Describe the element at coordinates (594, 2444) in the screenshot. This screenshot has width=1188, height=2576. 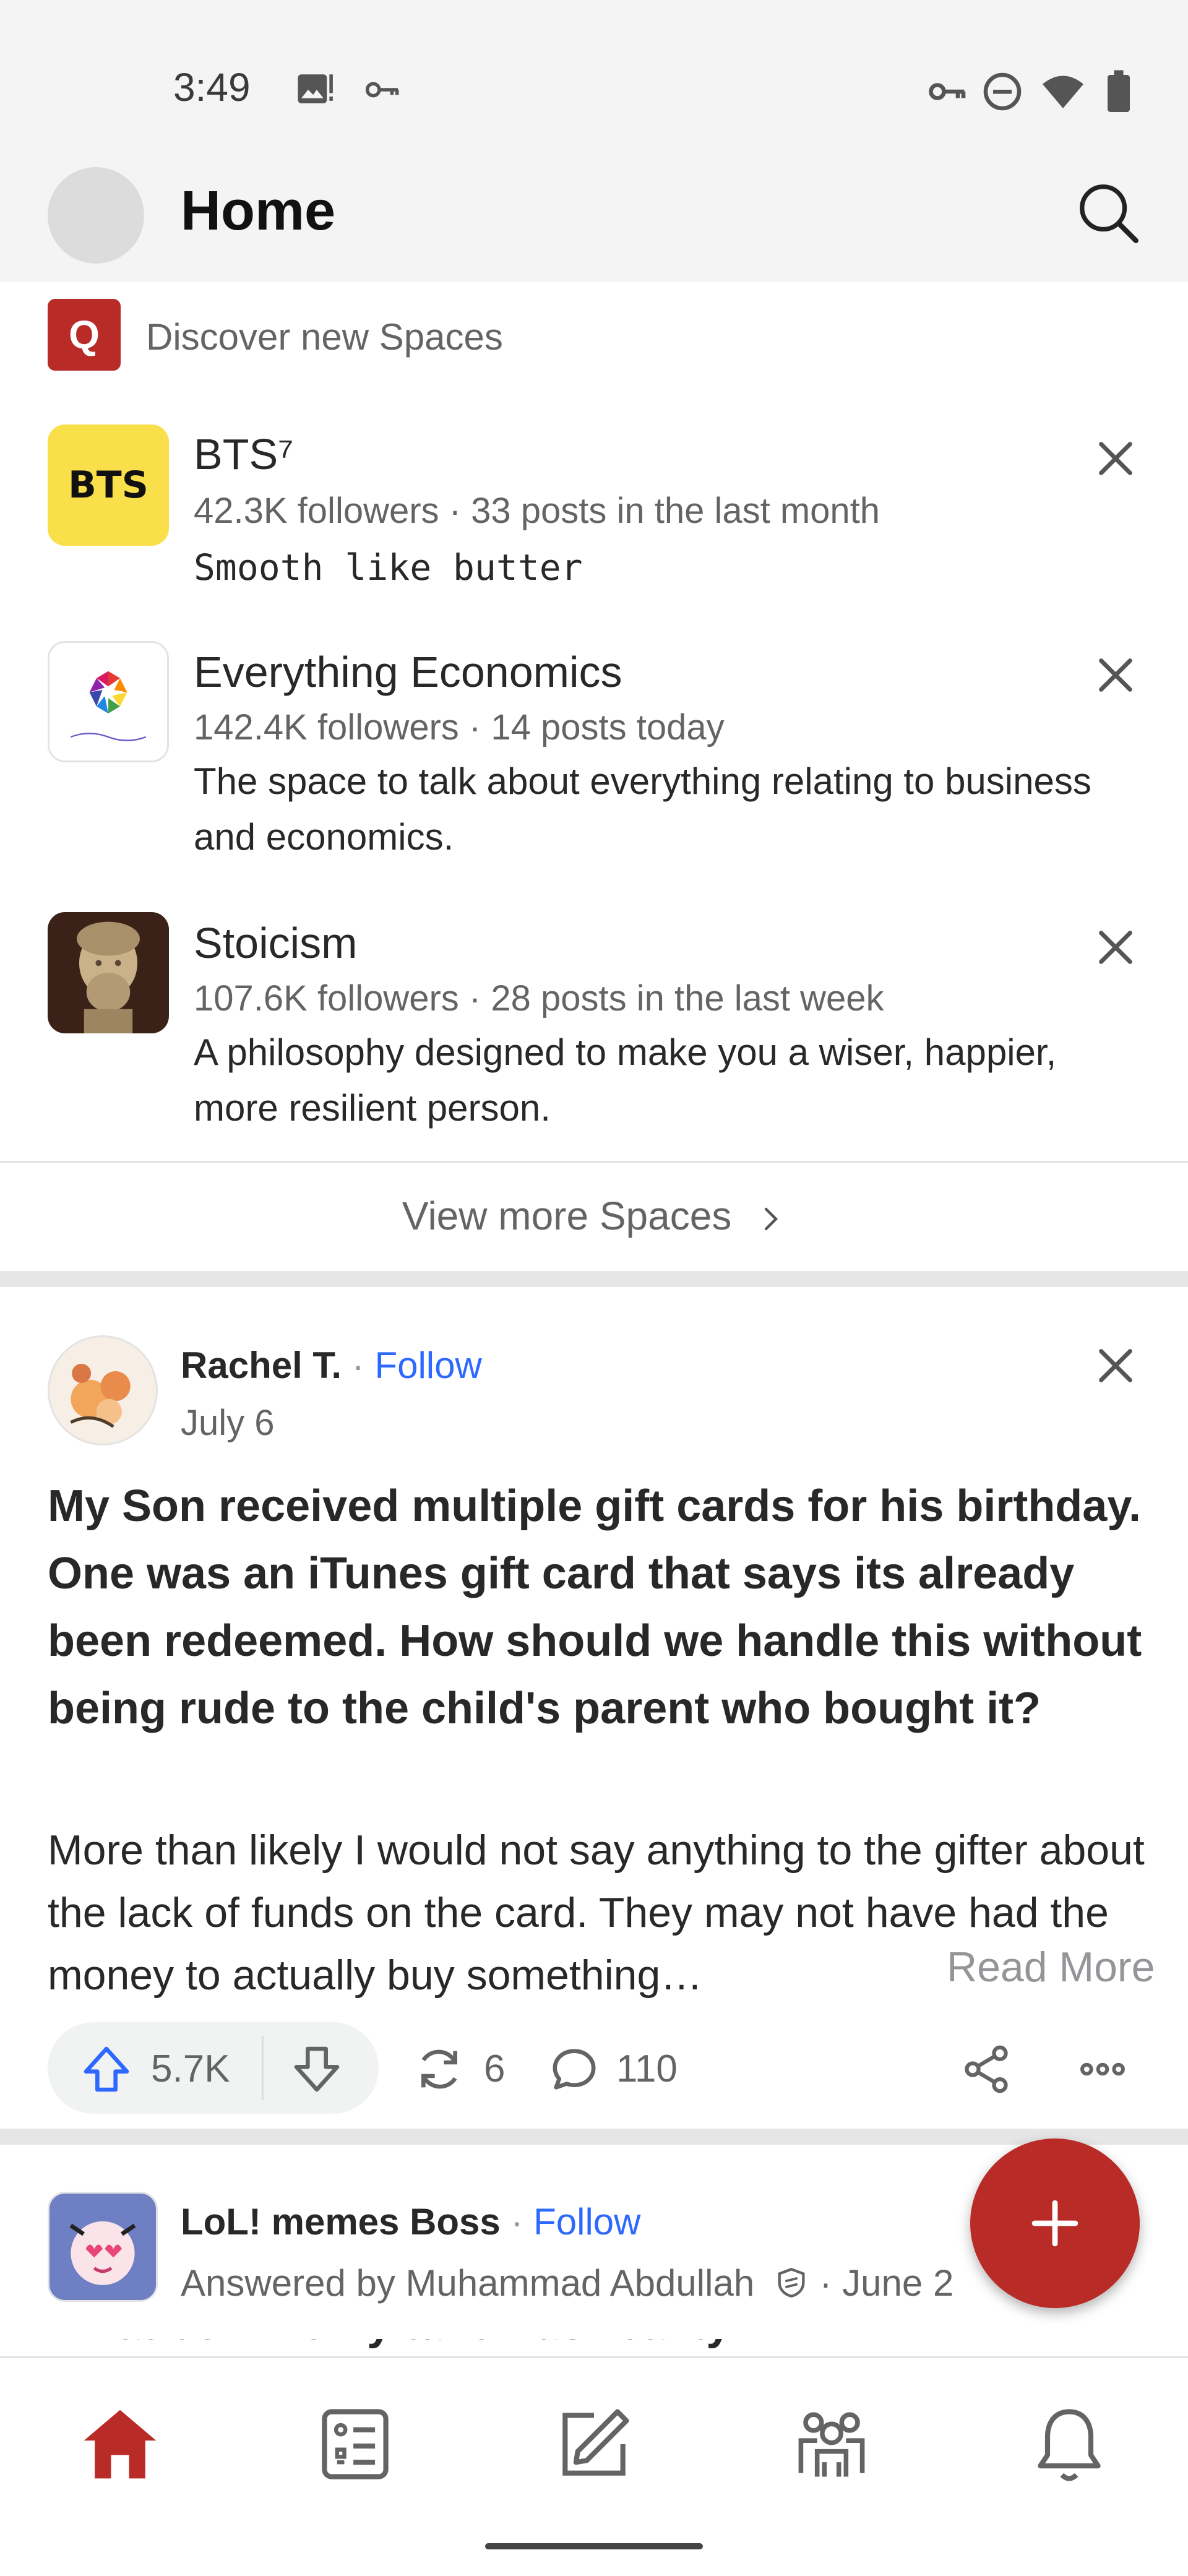
I see `write-icon` at that location.